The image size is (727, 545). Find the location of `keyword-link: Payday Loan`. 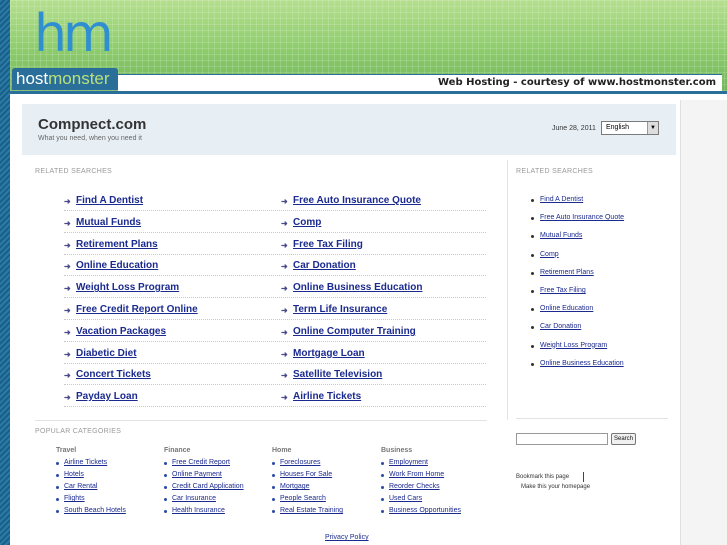

keyword-link: Payday Loan is located at coordinates (107, 396).